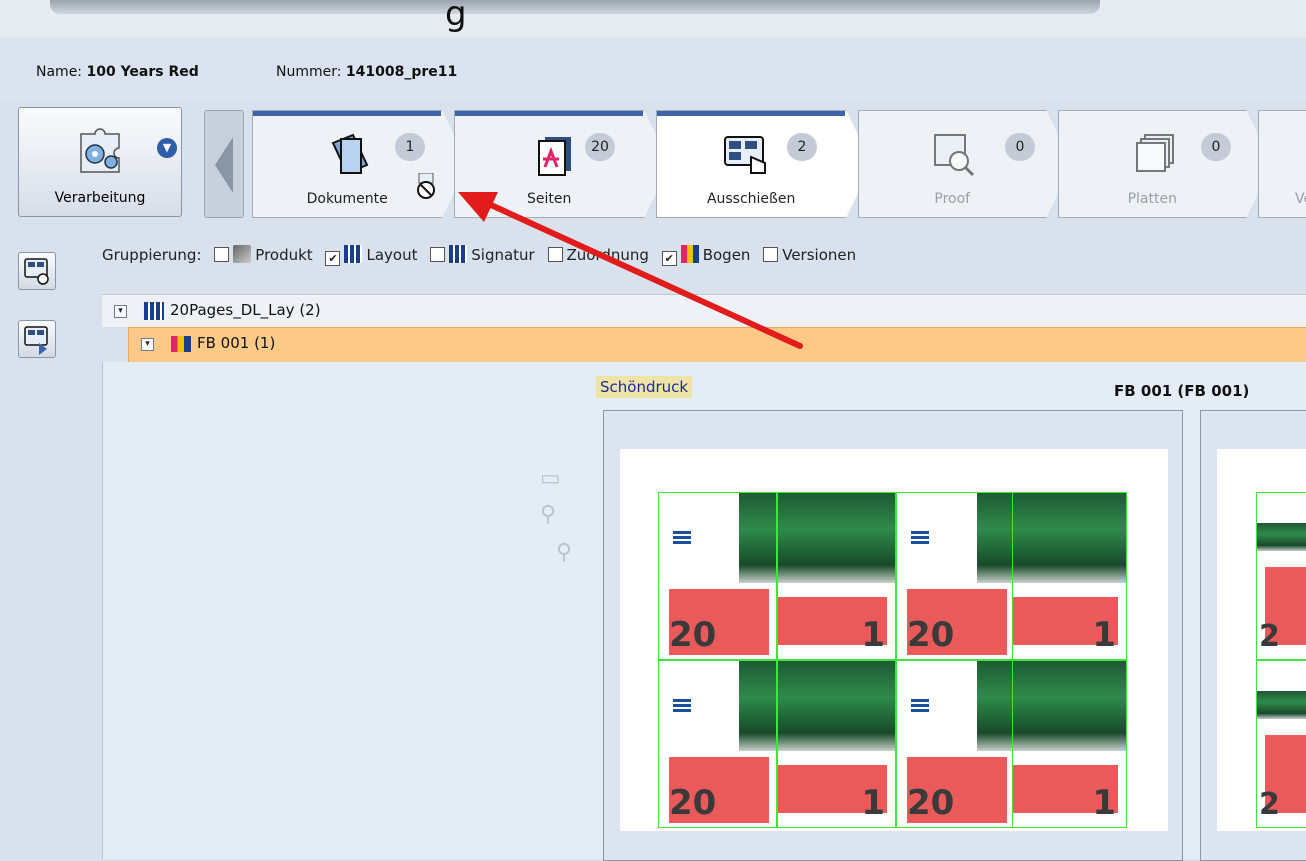  I want to click on chevron-down-icon: ▼, so click(167, 148).